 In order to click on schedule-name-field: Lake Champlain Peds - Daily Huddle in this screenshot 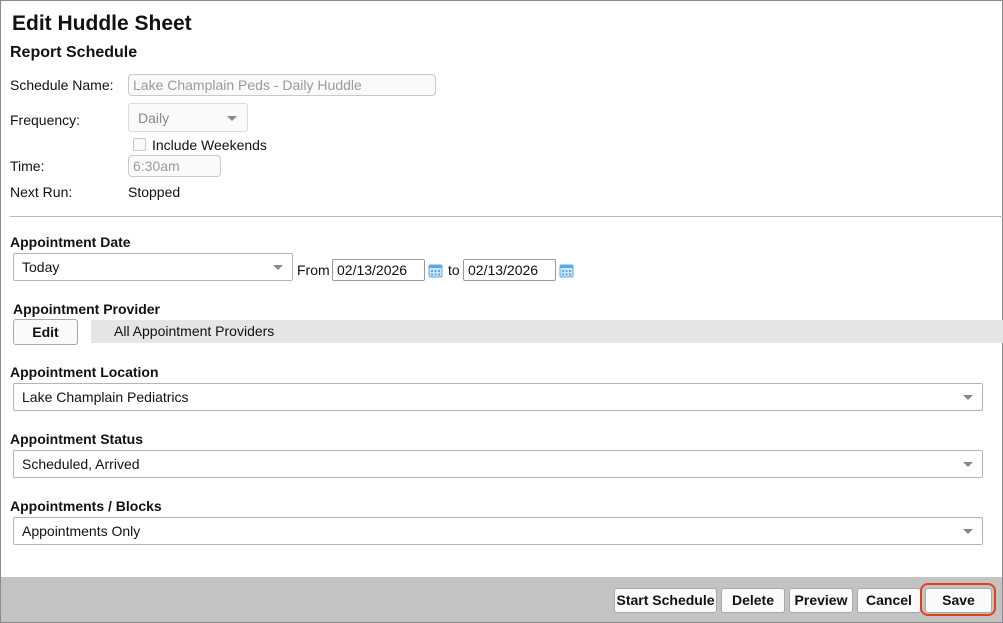, I will do `click(282, 85)`.